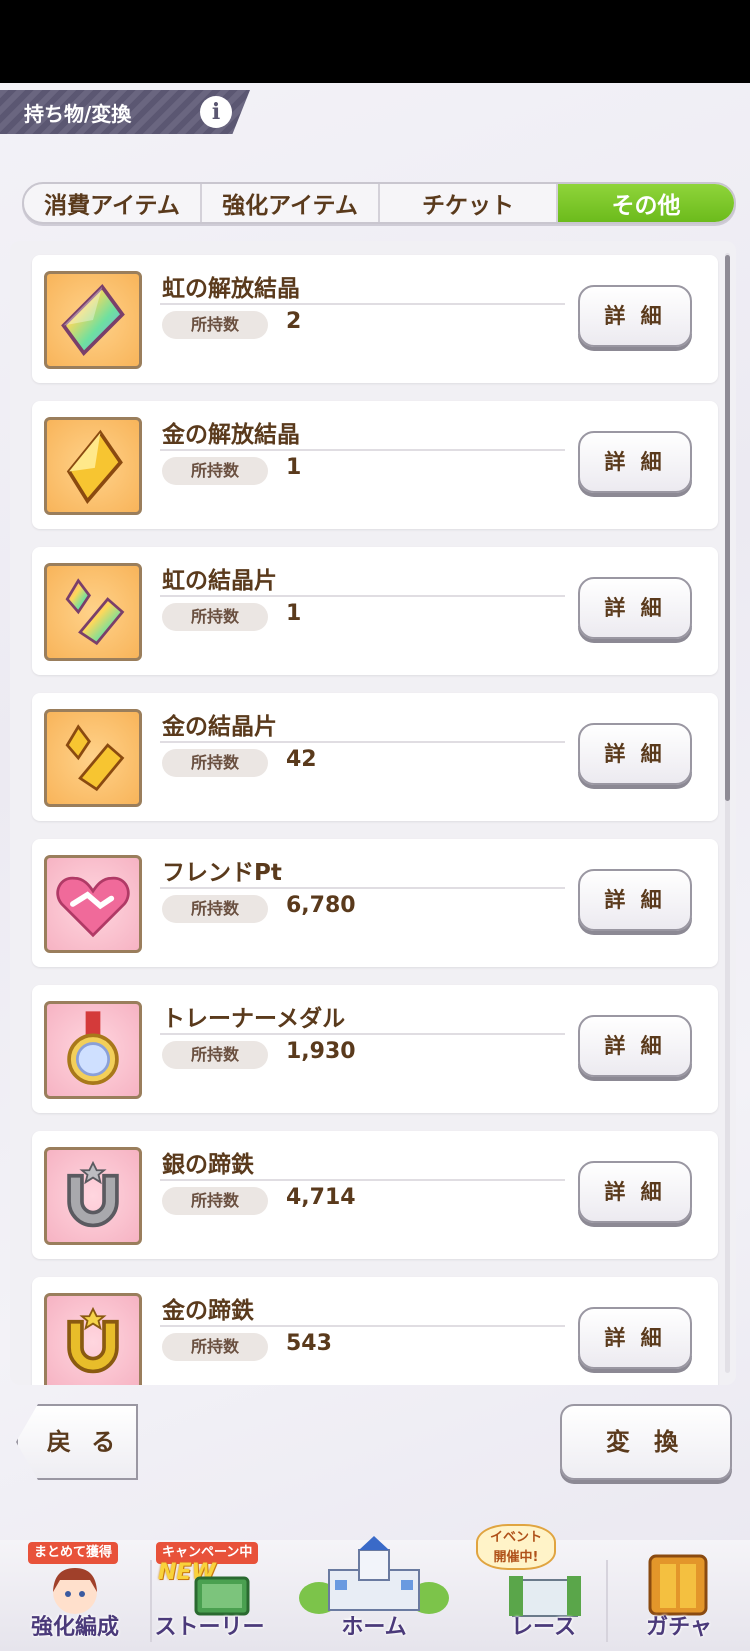 The height and width of the screenshot is (1651, 750). What do you see at coordinates (291, 203) in the screenshot?
I see `tab-enhancement: 強化アイテム` at bounding box center [291, 203].